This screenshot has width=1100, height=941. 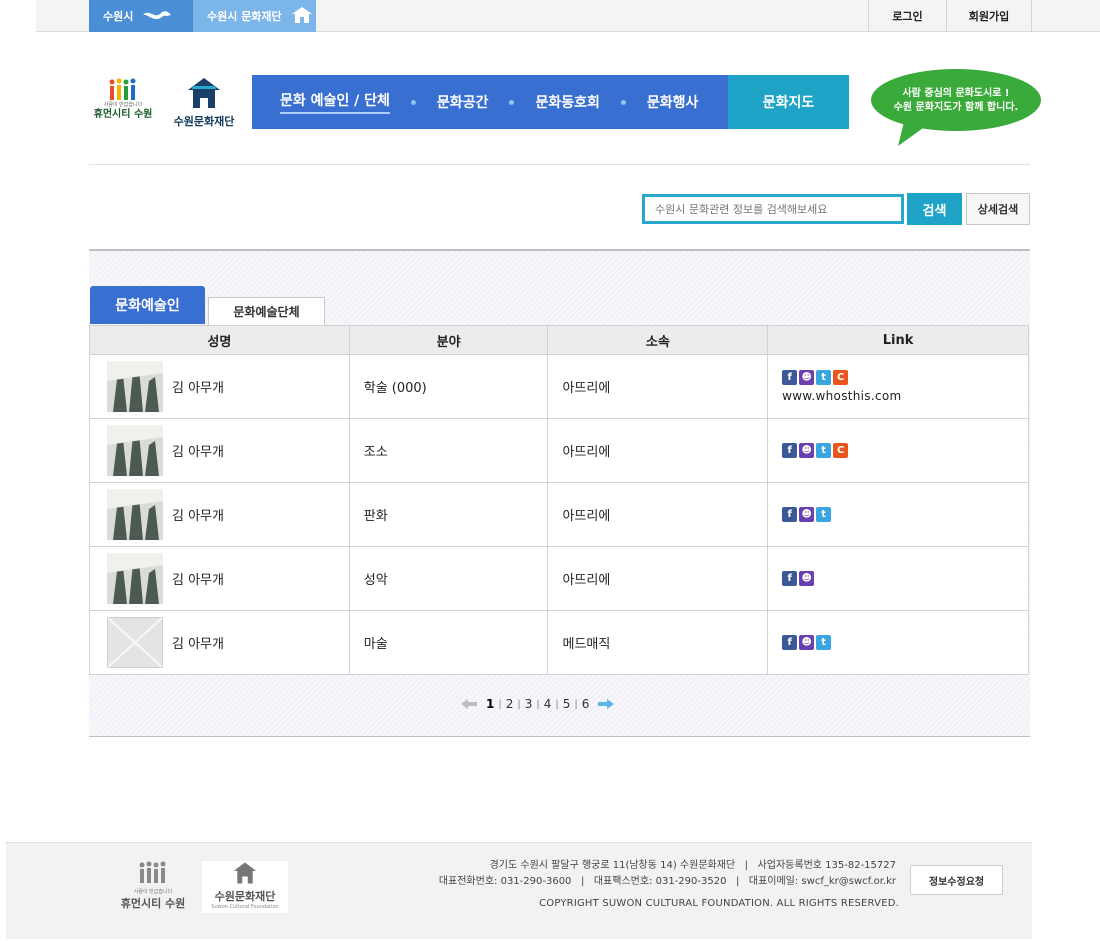 I want to click on table-row: 김 아무개 조소 아뜨리에 f ☻ t C, so click(x=559, y=450).